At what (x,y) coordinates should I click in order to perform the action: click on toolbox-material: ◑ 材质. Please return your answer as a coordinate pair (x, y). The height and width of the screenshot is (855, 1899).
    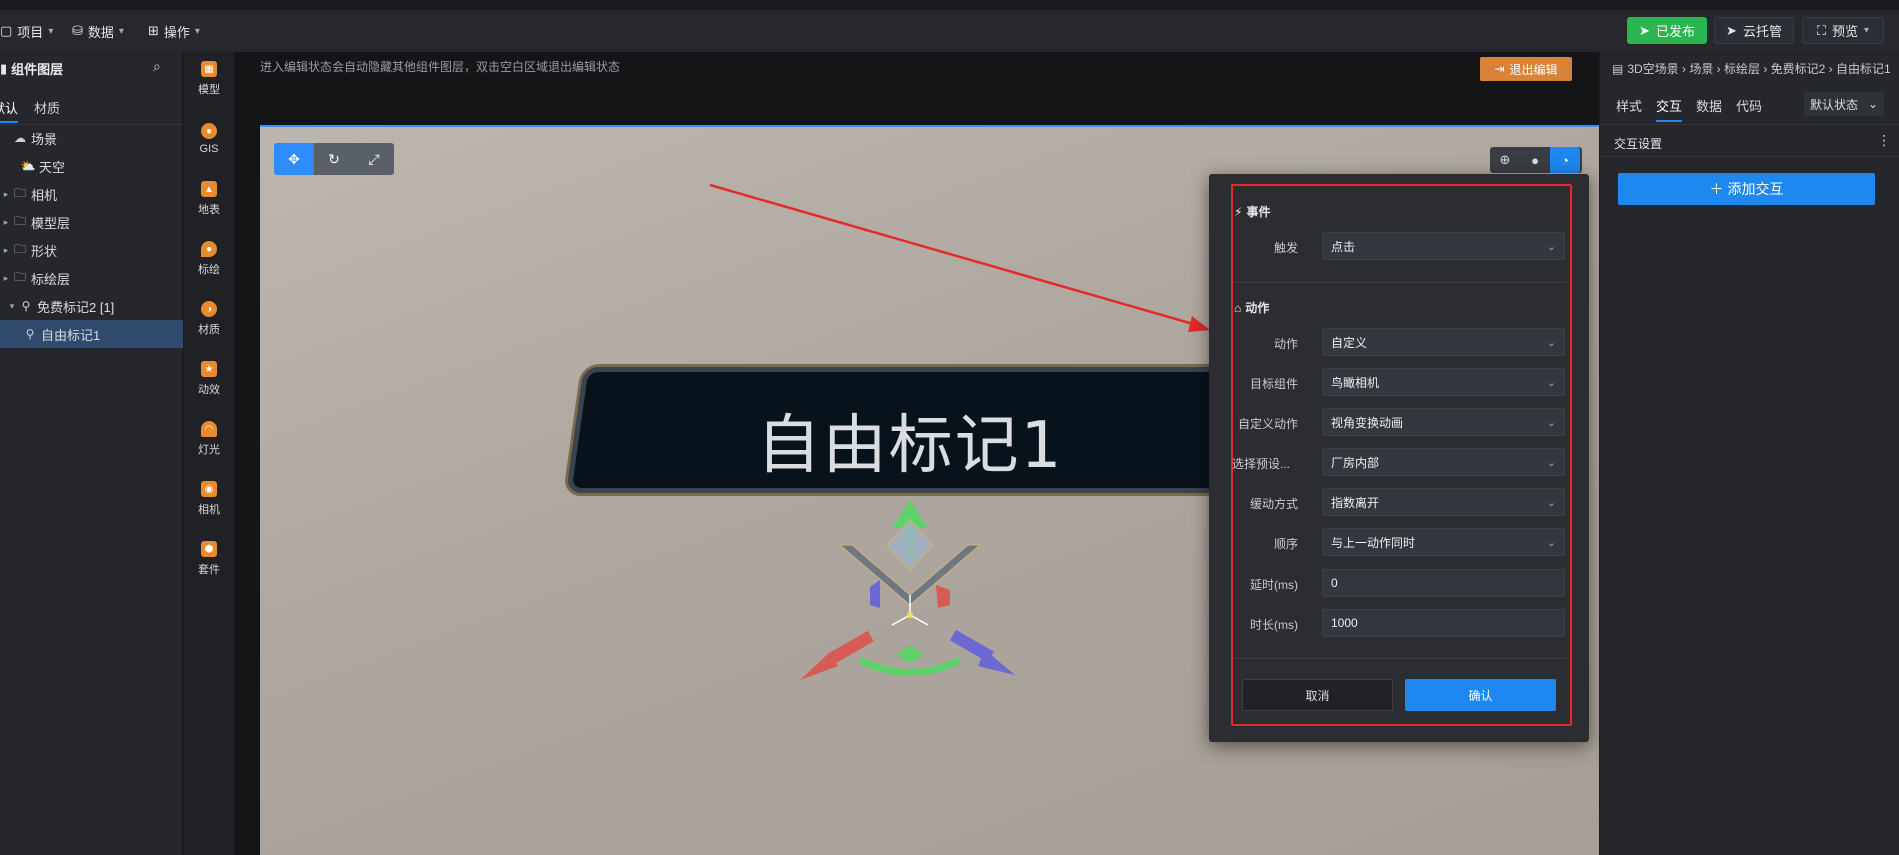
    Looking at the image, I should click on (209, 319).